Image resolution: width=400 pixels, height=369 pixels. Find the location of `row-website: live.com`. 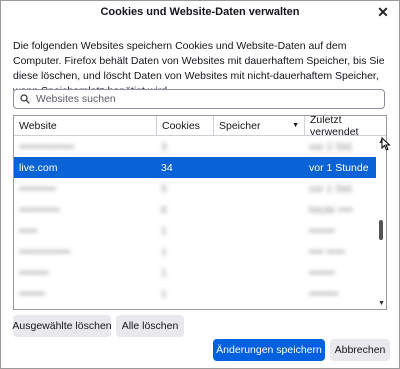

row-website: live.com is located at coordinates (38, 167).